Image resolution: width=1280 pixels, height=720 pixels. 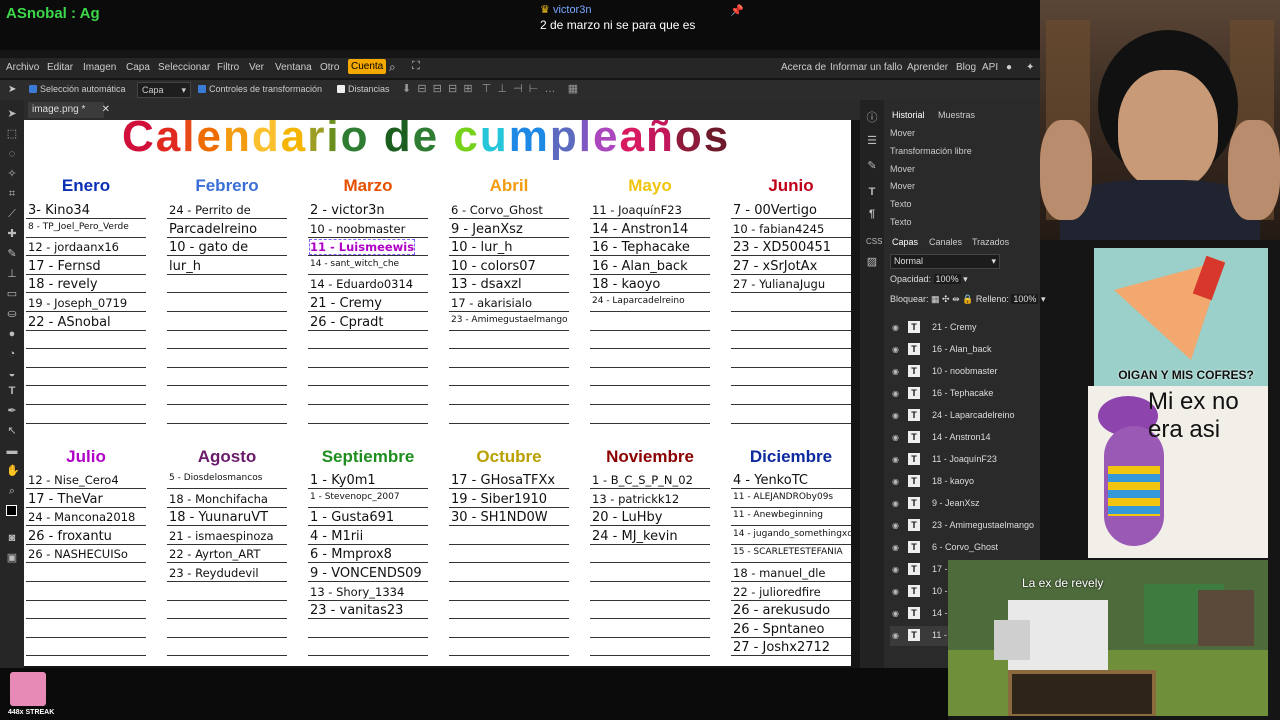 What do you see at coordinates (497, 210) in the screenshot?
I see `birthday-entry: 6 - Corvo_Ghost` at bounding box center [497, 210].